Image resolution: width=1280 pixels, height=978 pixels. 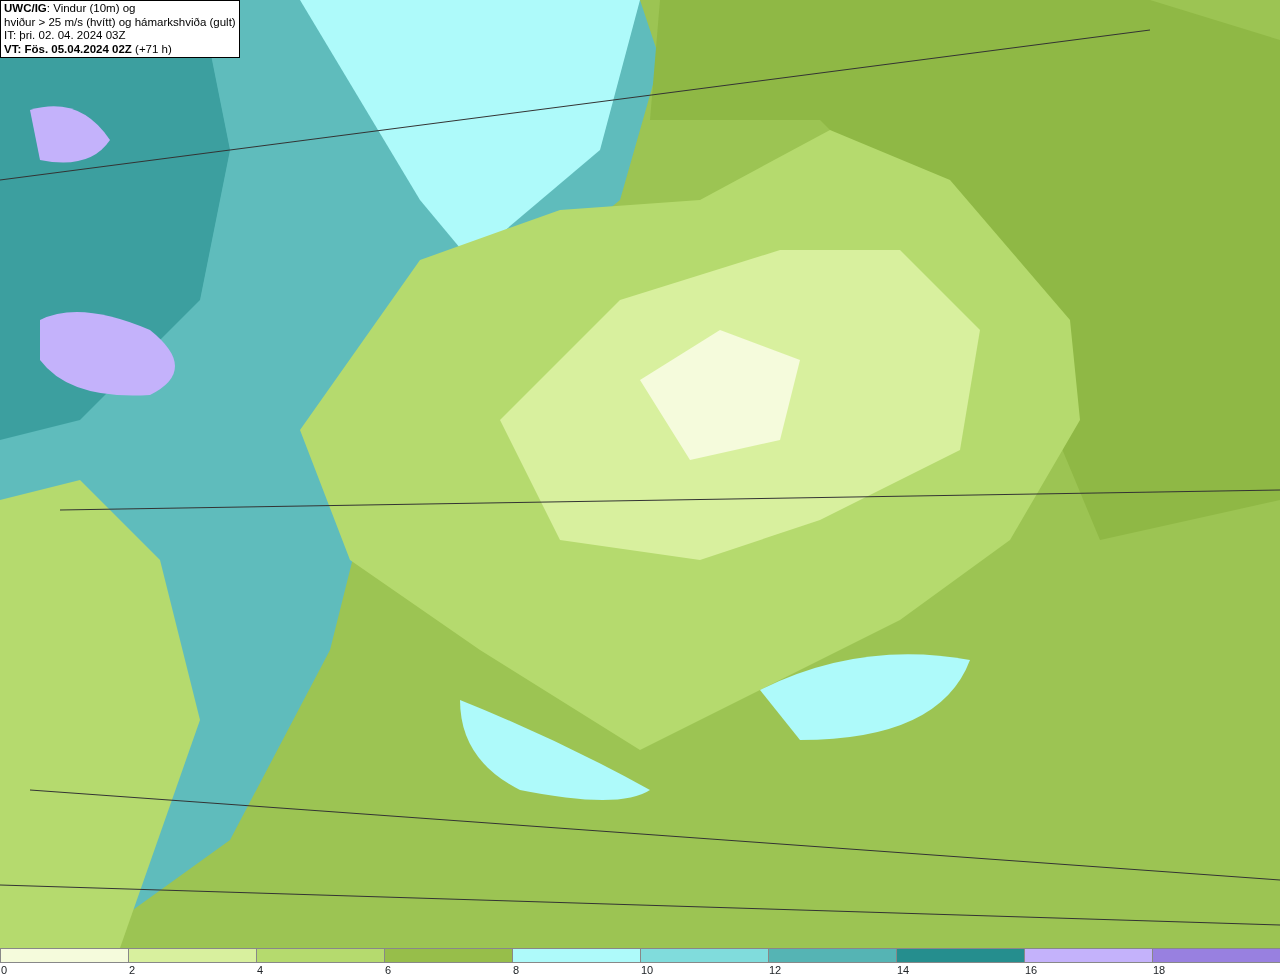 What do you see at coordinates (70, 9) in the screenshot?
I see `info-text: UWC/IG: Vindur (10m) og` at bounding box center [70, 9].